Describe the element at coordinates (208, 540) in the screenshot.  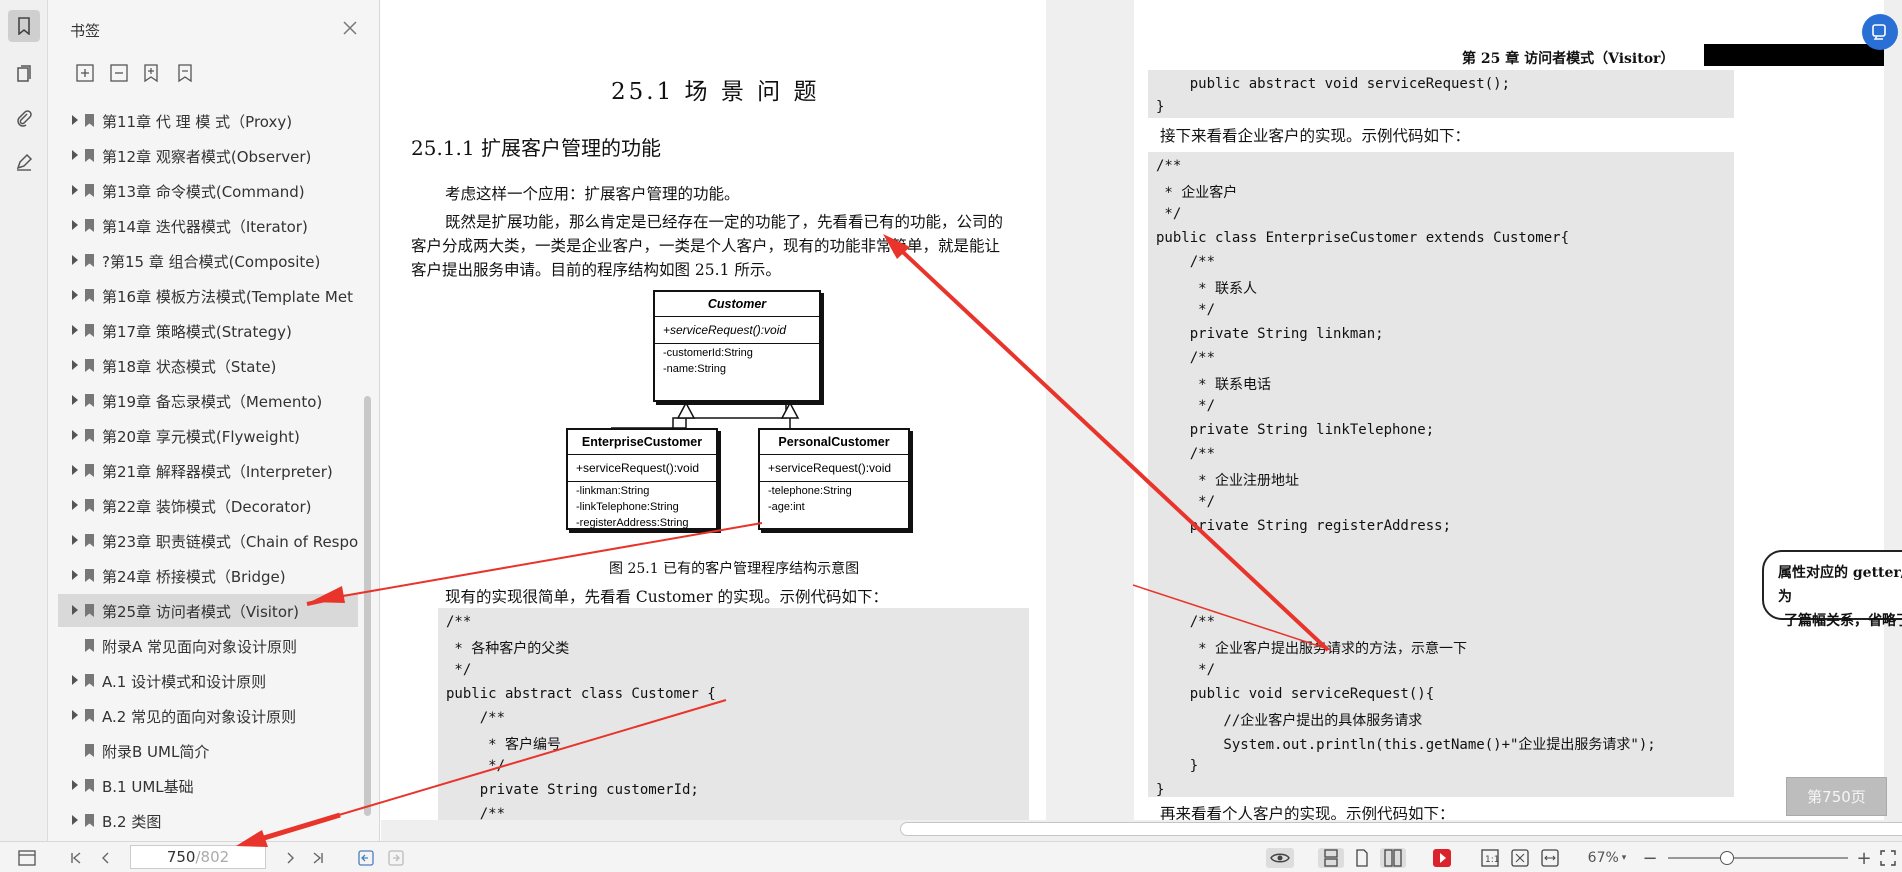
I see `bookmark-item: 第23章 职责链模式（Chain of Respo` at that location.